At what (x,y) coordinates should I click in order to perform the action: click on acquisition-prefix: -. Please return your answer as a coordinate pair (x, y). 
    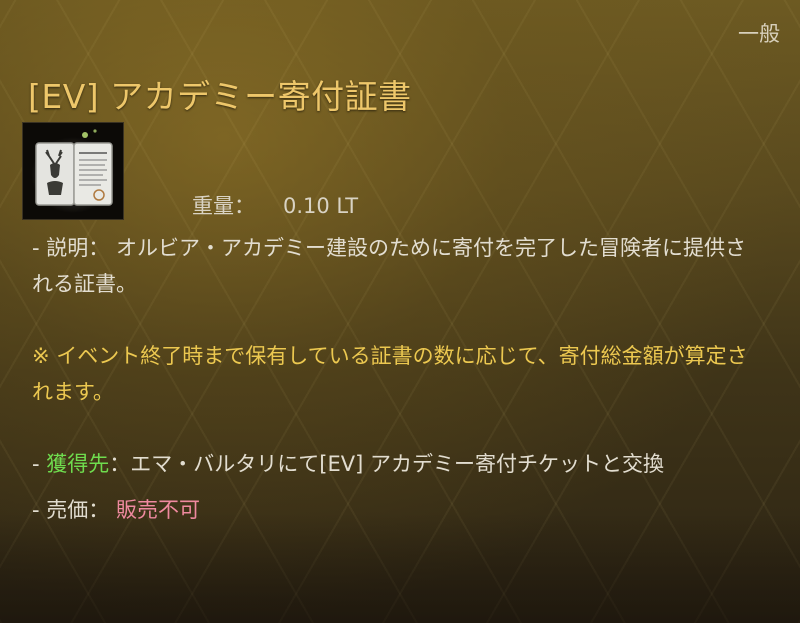
    Looking at the image, I should click on (39, 464).